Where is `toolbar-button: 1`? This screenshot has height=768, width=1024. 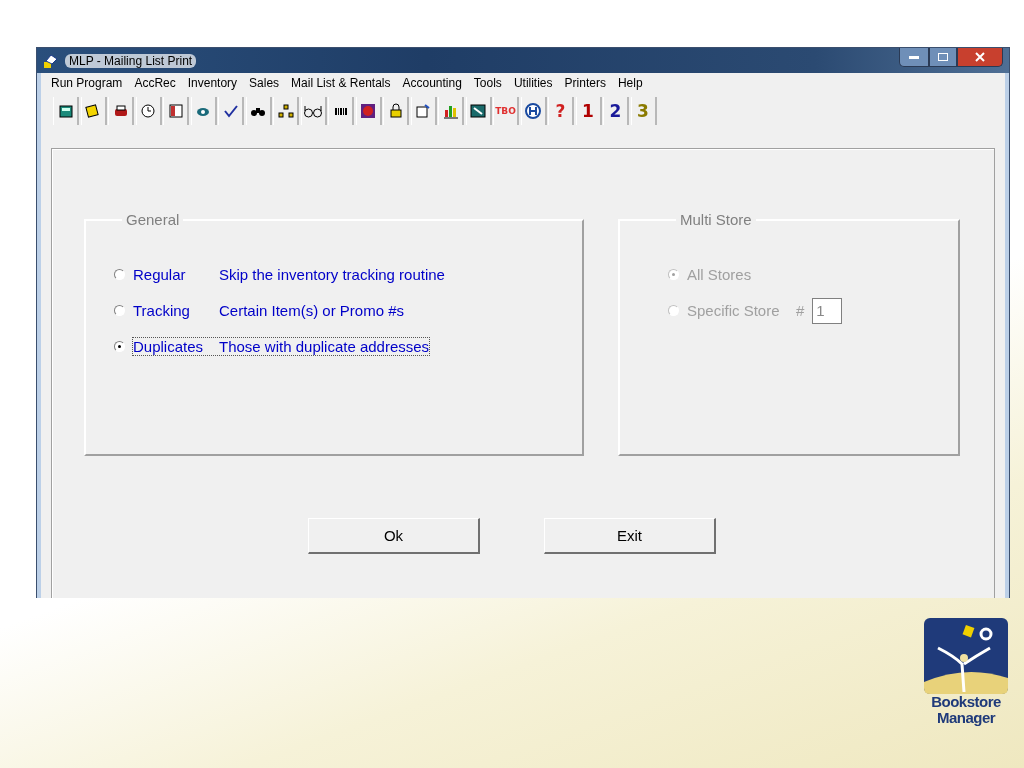
toolbar-button: 1 is located at coordinates (588, 111).